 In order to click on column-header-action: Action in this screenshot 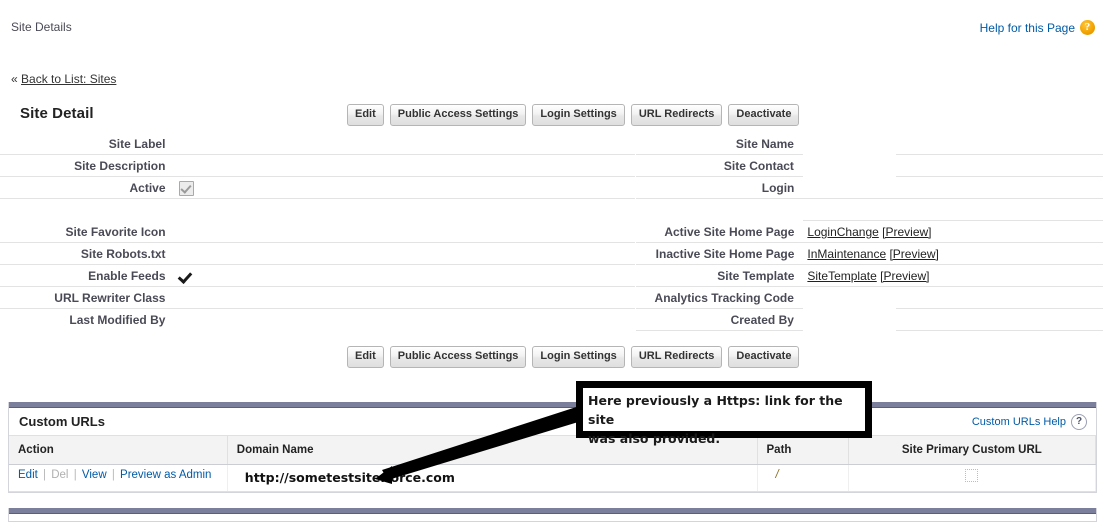, I will do `click(118, 450)`.